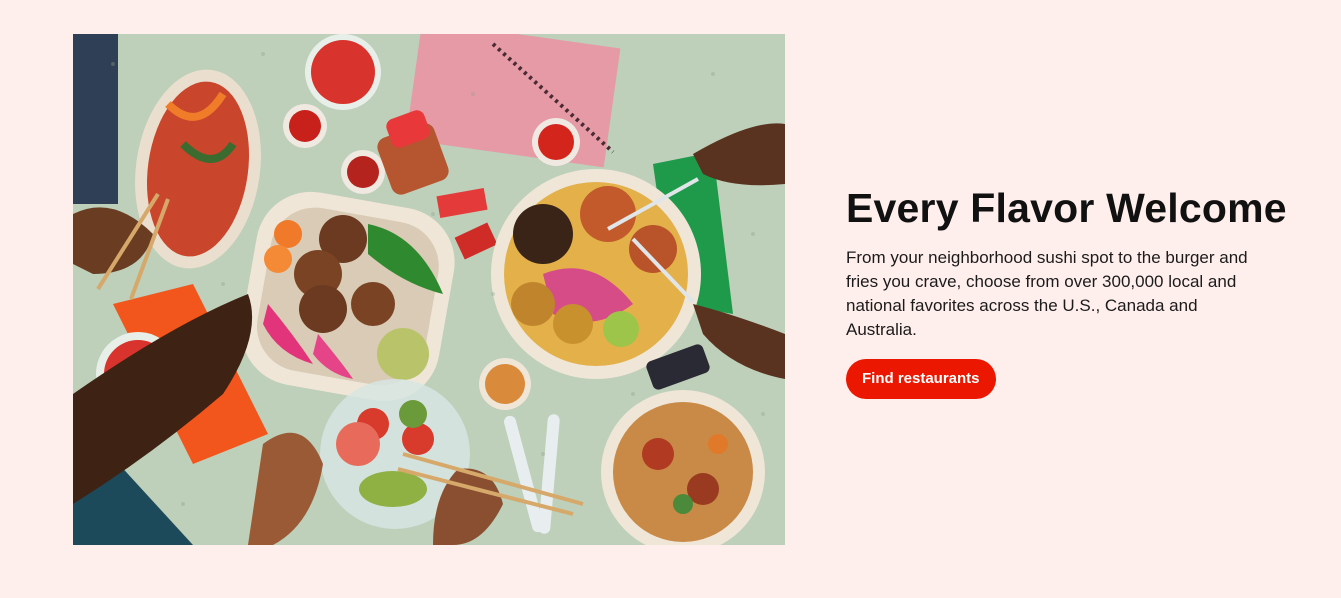 The image size is (1341, 598). What do you see at coordinates (921, 379) in the screenshot?
I see `find-restaurants-button: Find restaurants` at bounding box center [921, 379].